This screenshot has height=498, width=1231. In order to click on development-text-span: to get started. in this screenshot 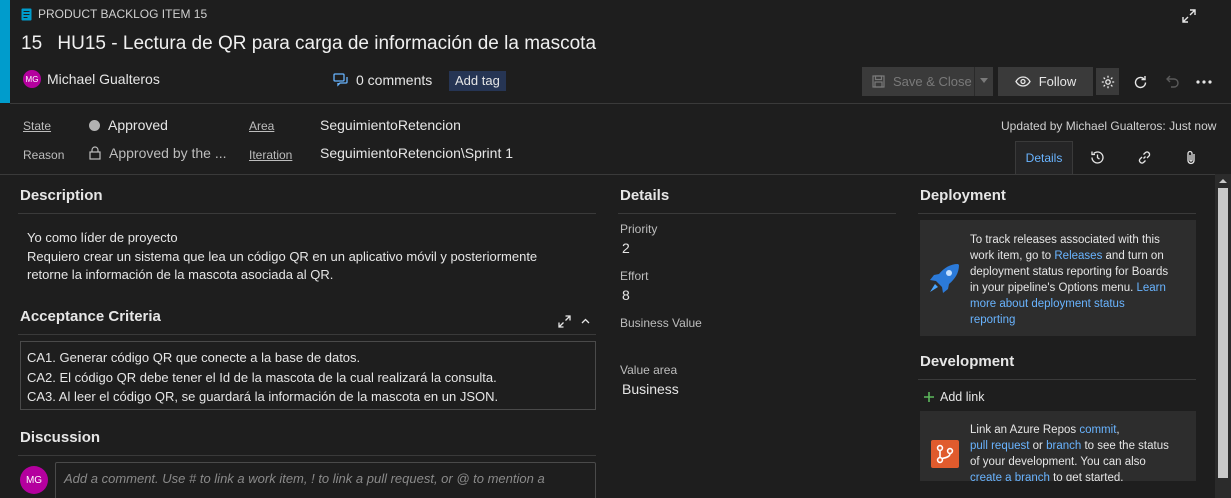, I will do `click(1086, 476)`.